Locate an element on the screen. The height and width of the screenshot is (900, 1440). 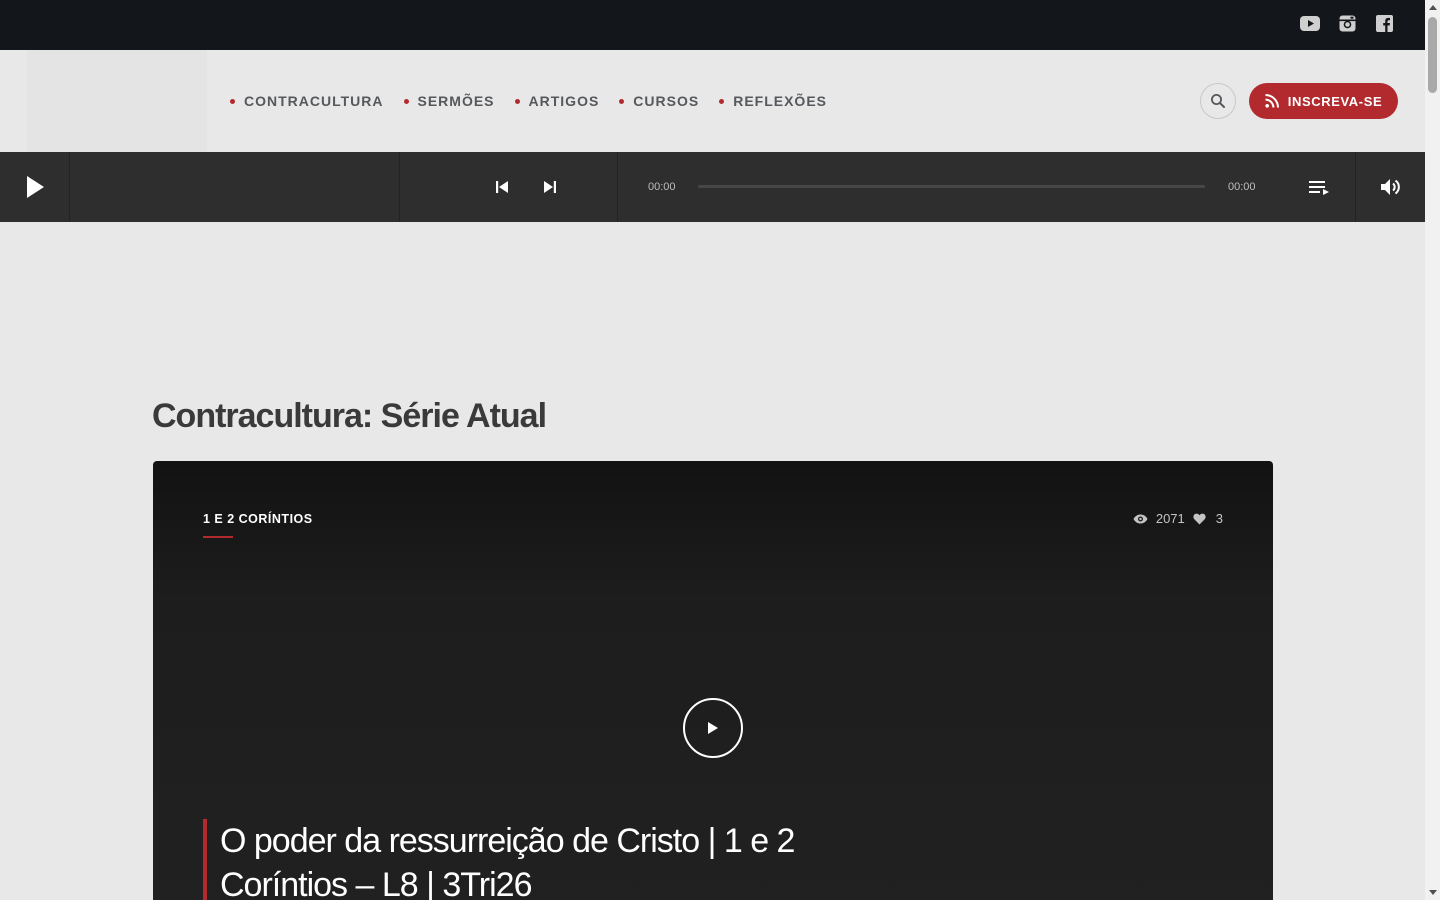
nav-item-label: ARTIGOS is located at coordinates (564, 101).